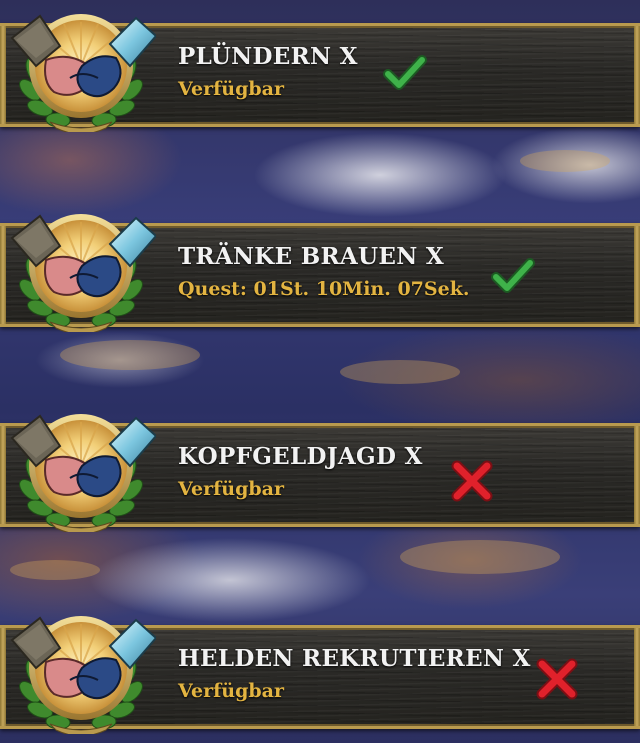  I want to click on mission-title: HELDEN REKRUTIEREN X, so click(354, 658).